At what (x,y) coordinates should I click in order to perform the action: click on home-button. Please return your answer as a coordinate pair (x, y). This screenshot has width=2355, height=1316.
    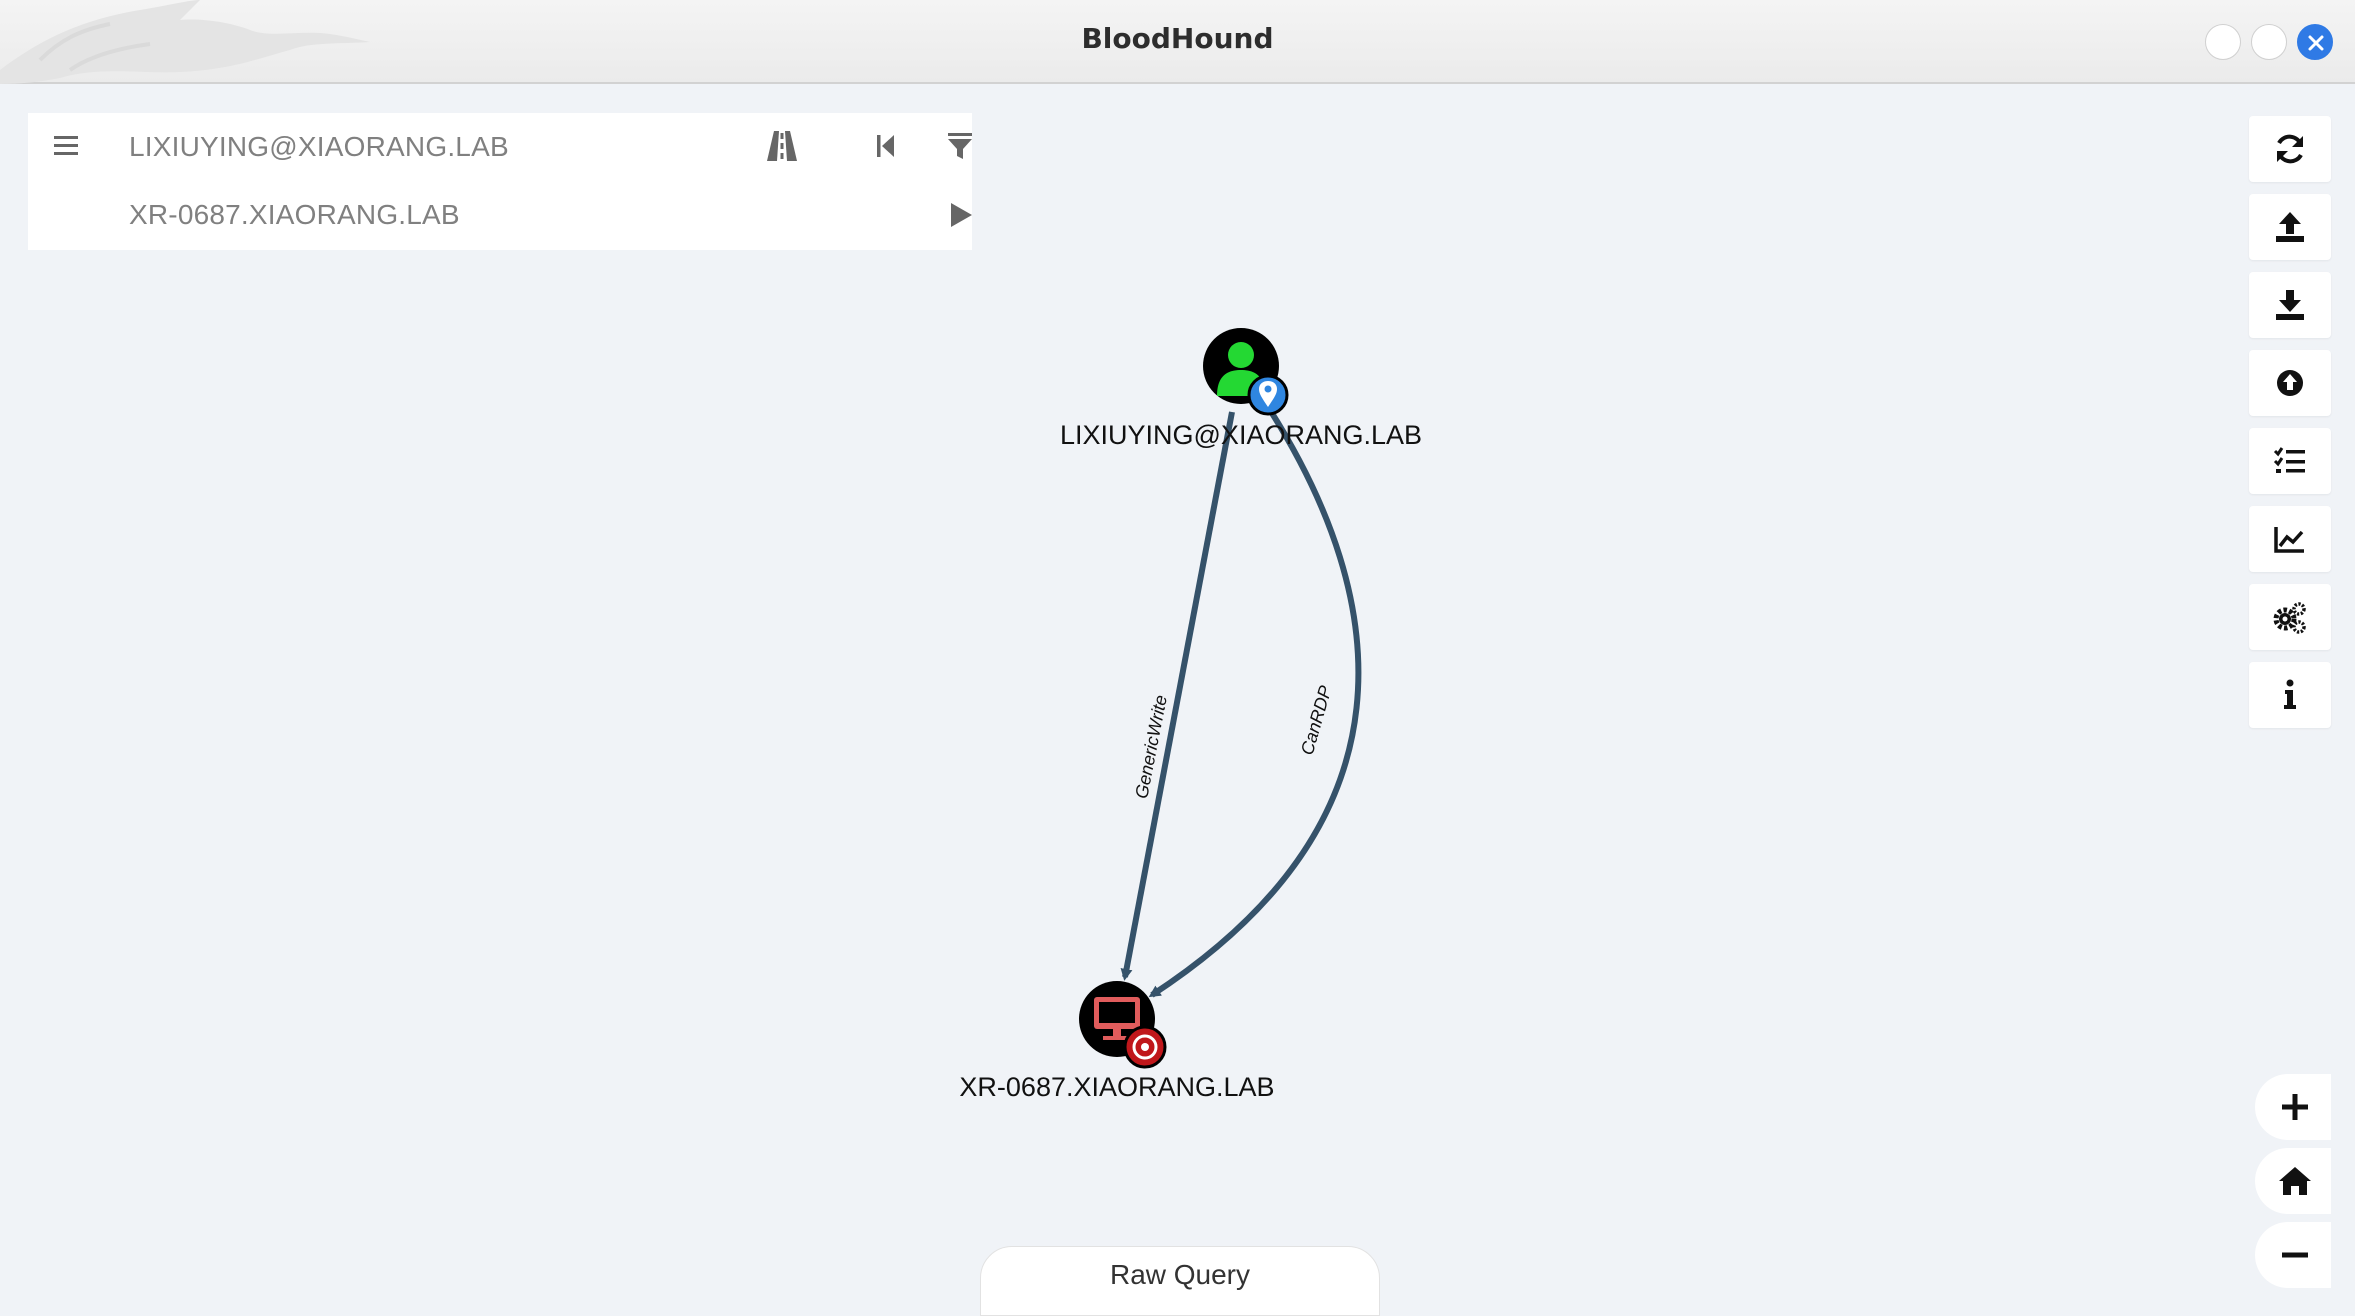
    Looking at the image, I should click on (2293, 1181).